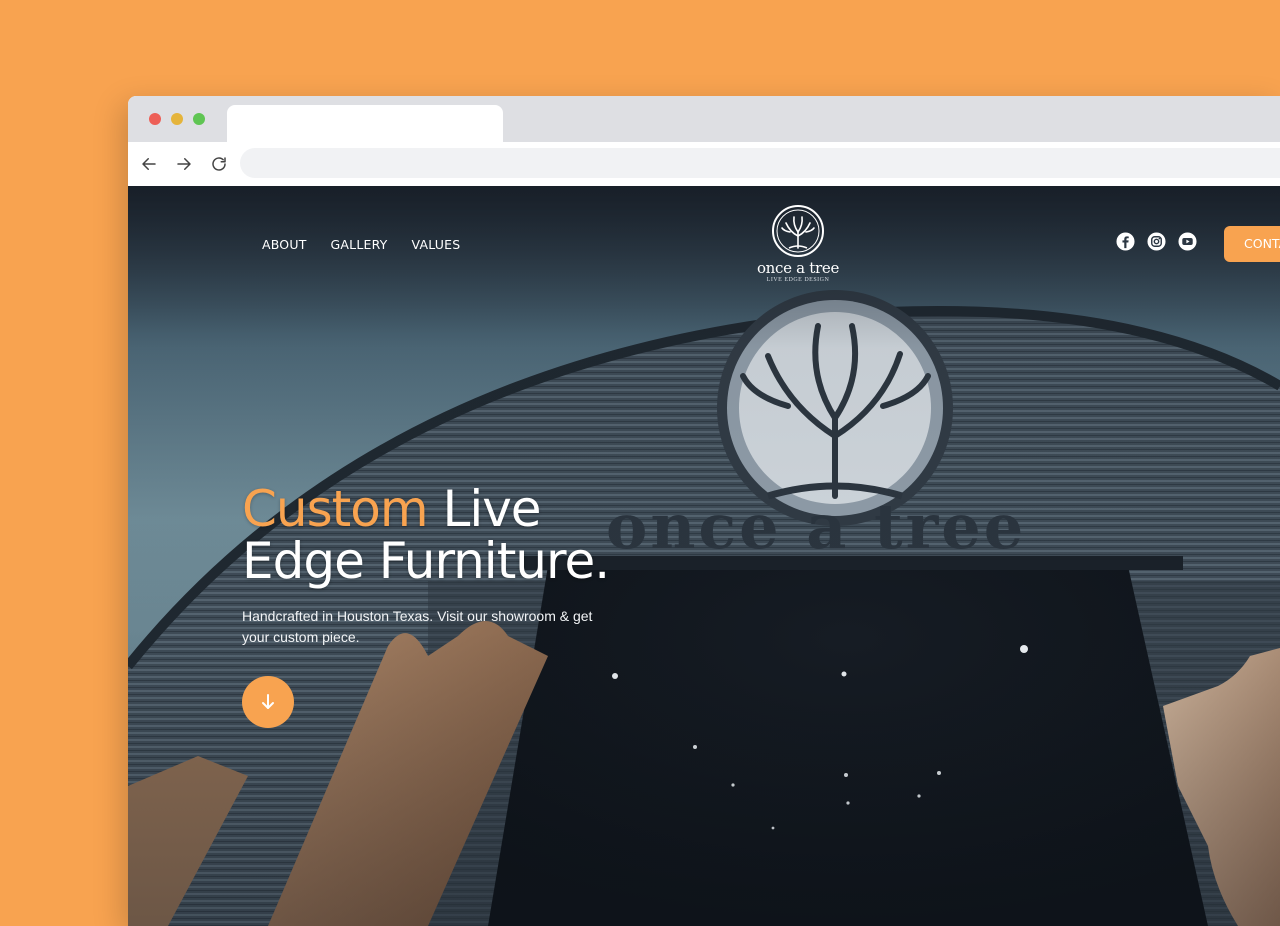 This screenshot has height=926, width=1280. I want to click on site-logo: once a tree LIVE EDGE DESIGN, so click(798, 247).